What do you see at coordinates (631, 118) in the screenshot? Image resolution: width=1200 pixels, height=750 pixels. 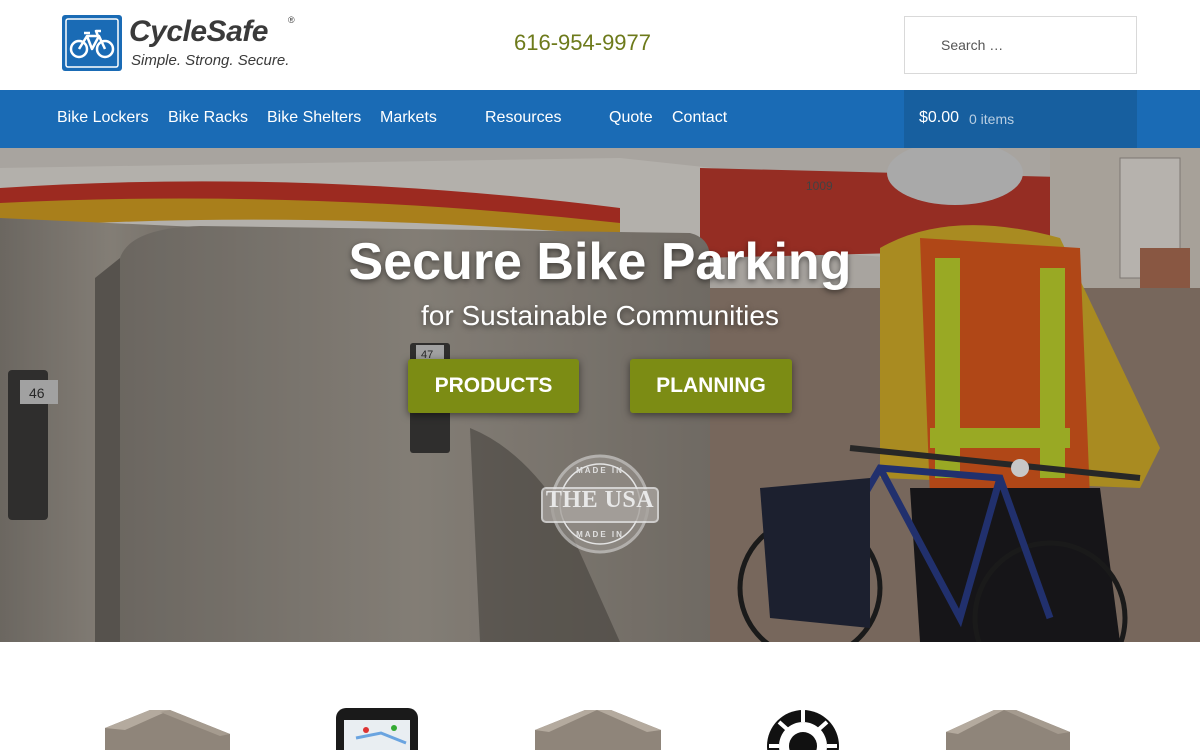 I see `nav-item-quote: Quote` at bounding box center [631, 118].